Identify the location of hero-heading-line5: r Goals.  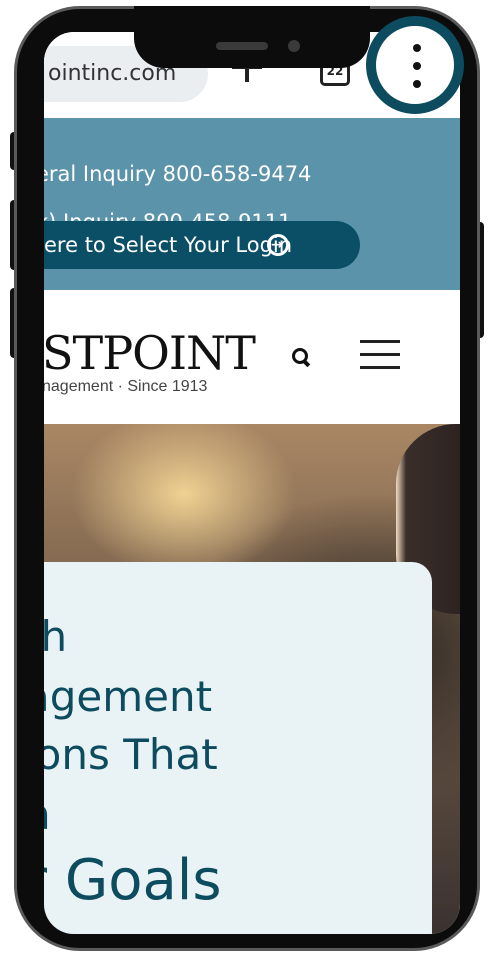
(133, 880).